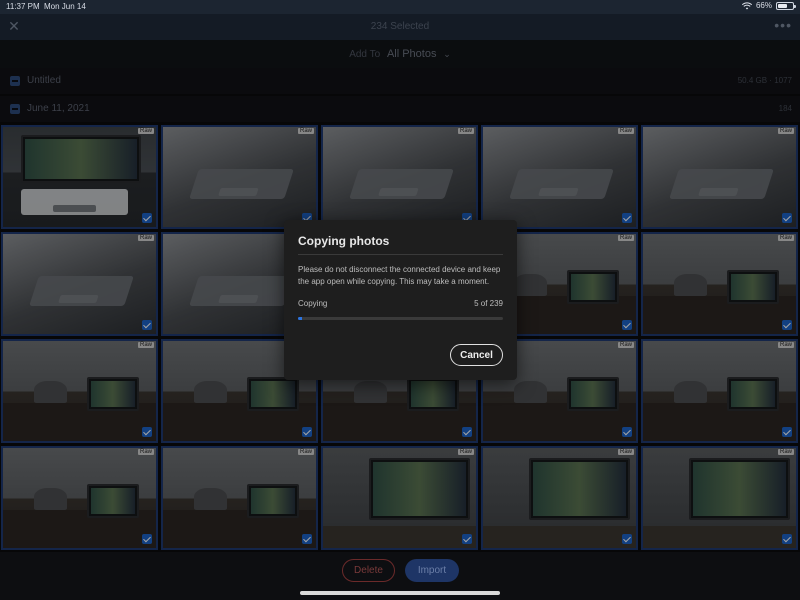  Describe the element at coordinates (400, 593) in the screenshot. I see `home-indicator` at that location.